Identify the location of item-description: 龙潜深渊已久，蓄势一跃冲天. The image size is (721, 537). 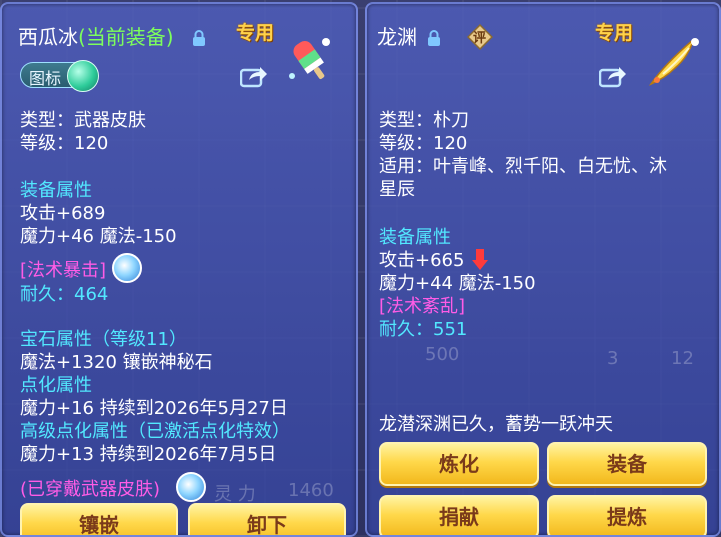
(496, 424).